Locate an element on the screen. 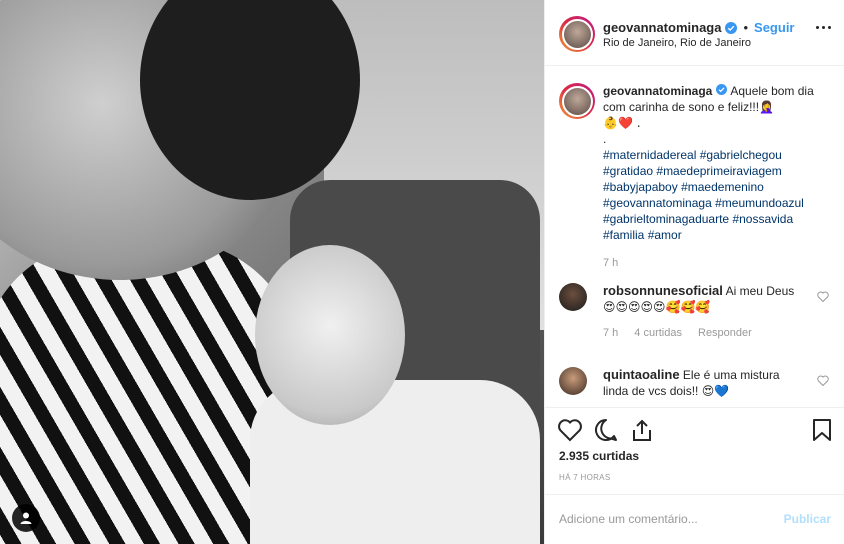 The width and height of the screenshot is (844, 544). commenter-username: quintaoaline is located at coordinates (641, 374).